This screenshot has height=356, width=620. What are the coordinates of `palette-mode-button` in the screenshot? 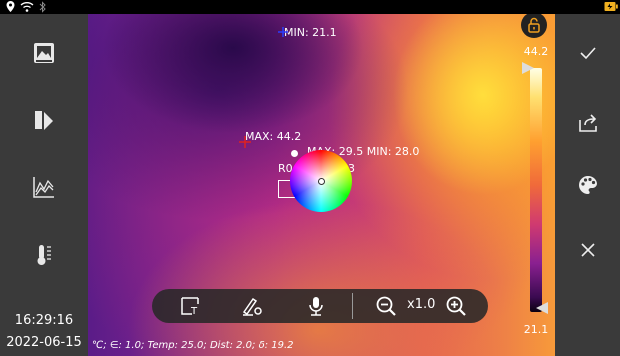 It's located at (44, 120).